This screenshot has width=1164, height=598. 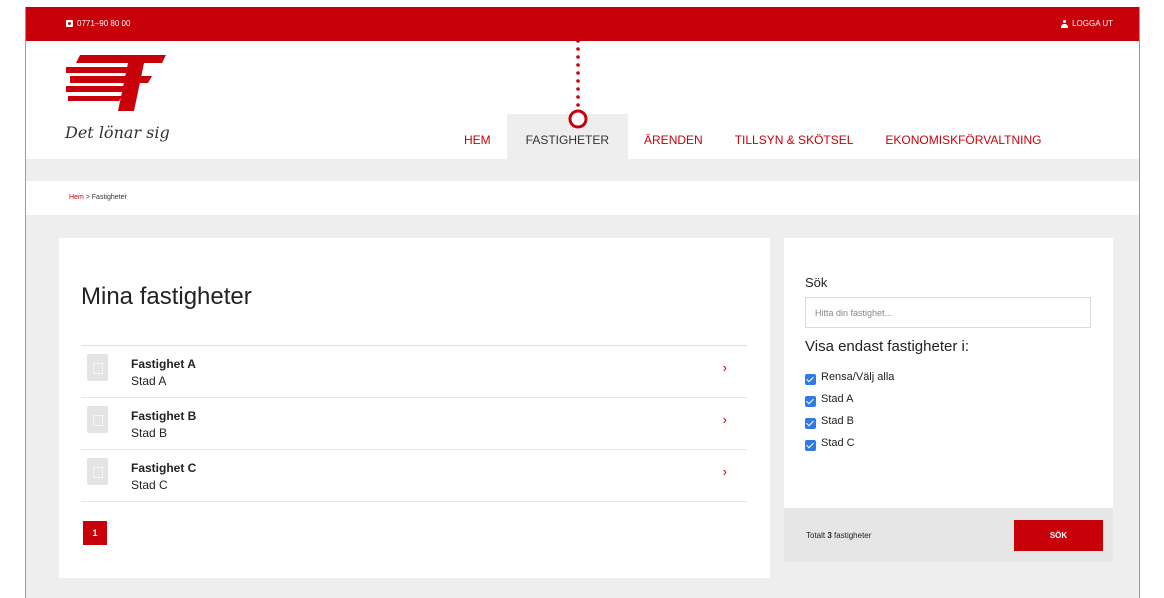 What do you see at coordinates (117, 132) in the screenshot?
I see `slogan: Det lönar sig` at bounding box center [117, 132].